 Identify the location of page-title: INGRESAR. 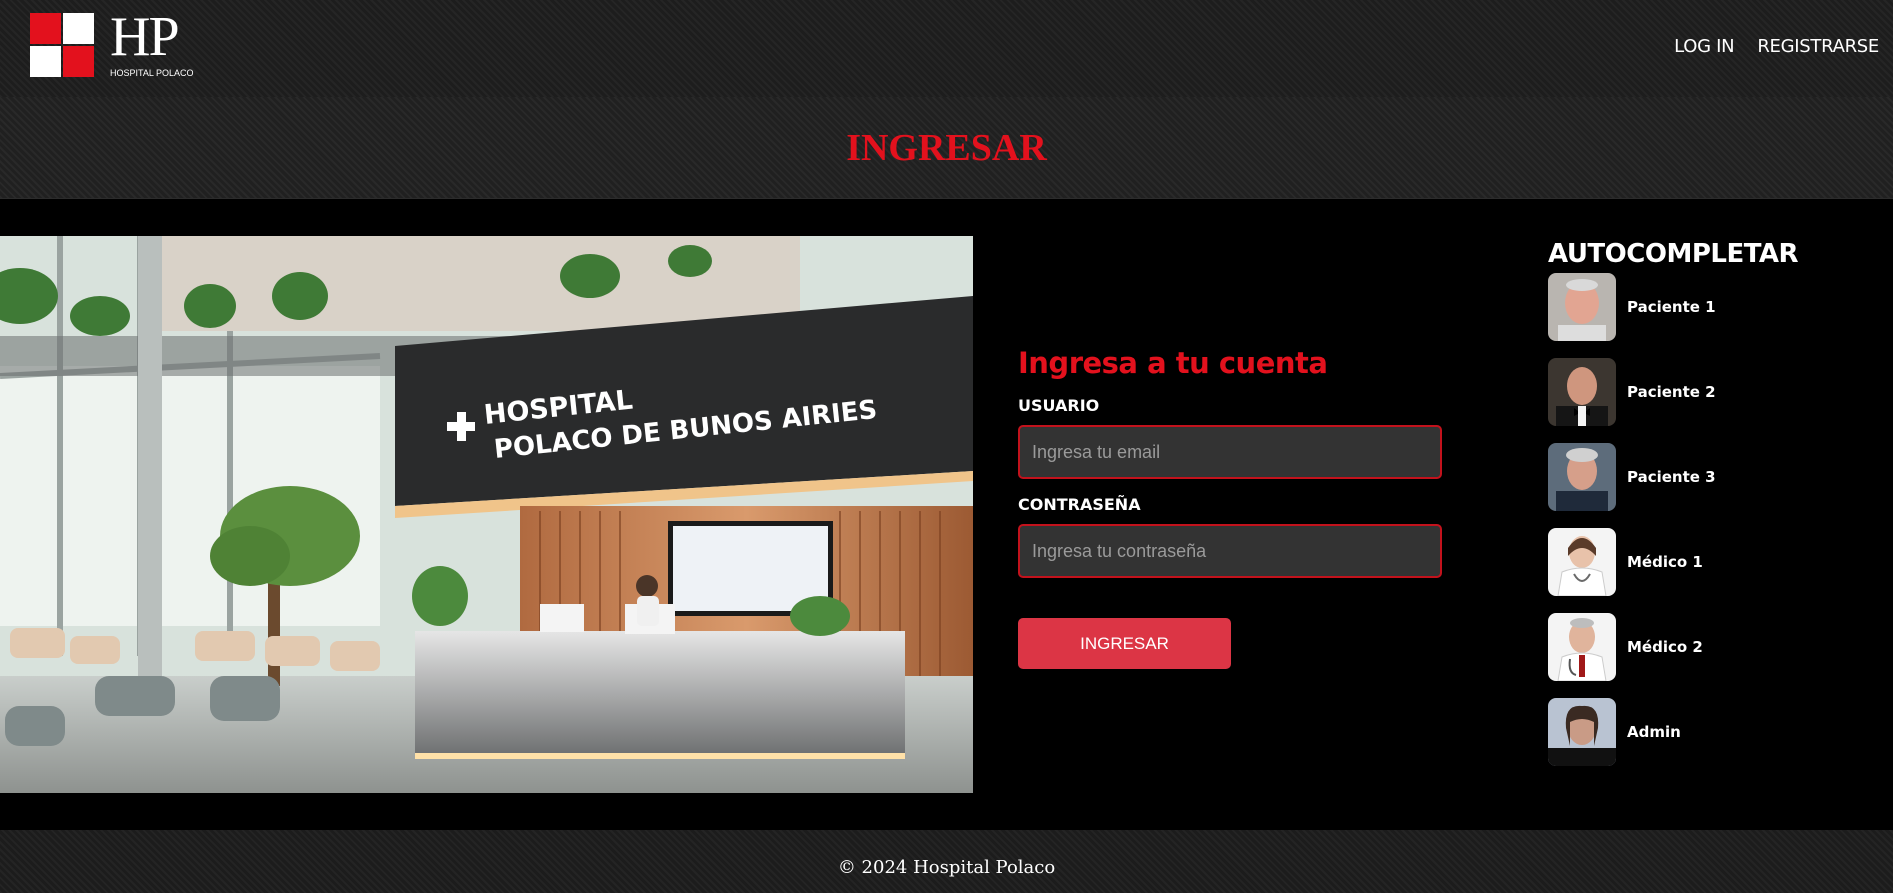
(946, 148).